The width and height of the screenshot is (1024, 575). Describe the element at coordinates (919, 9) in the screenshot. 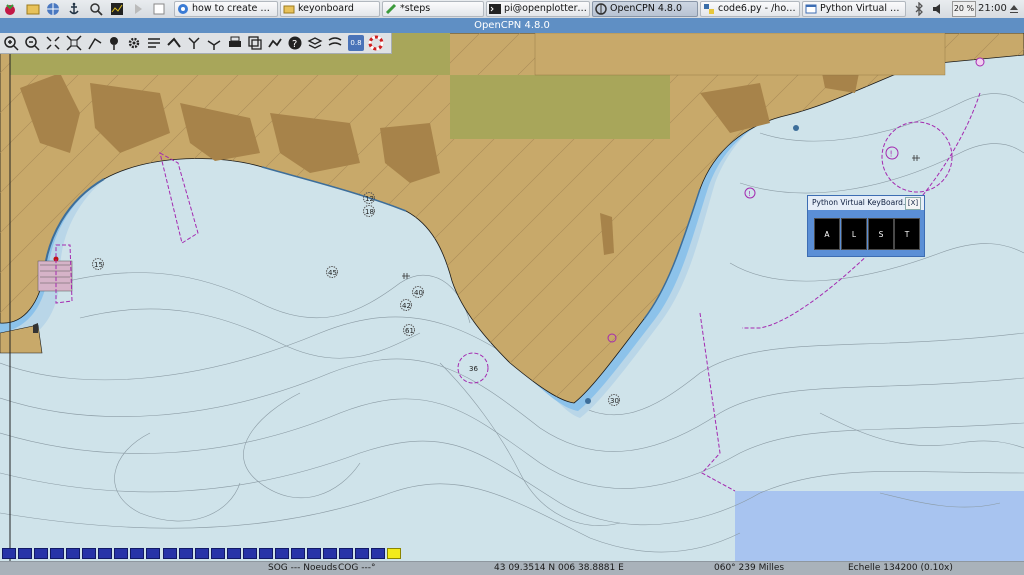

I see `bluetooth-icon` at that location.